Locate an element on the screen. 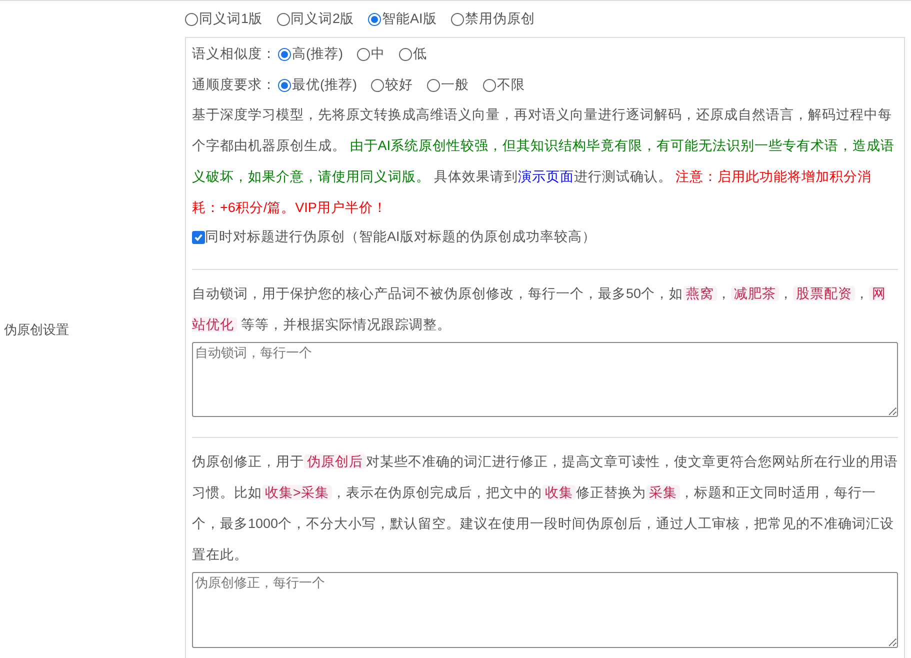  demo-page-link: 演示页面 is located at coordinates (546, 176).